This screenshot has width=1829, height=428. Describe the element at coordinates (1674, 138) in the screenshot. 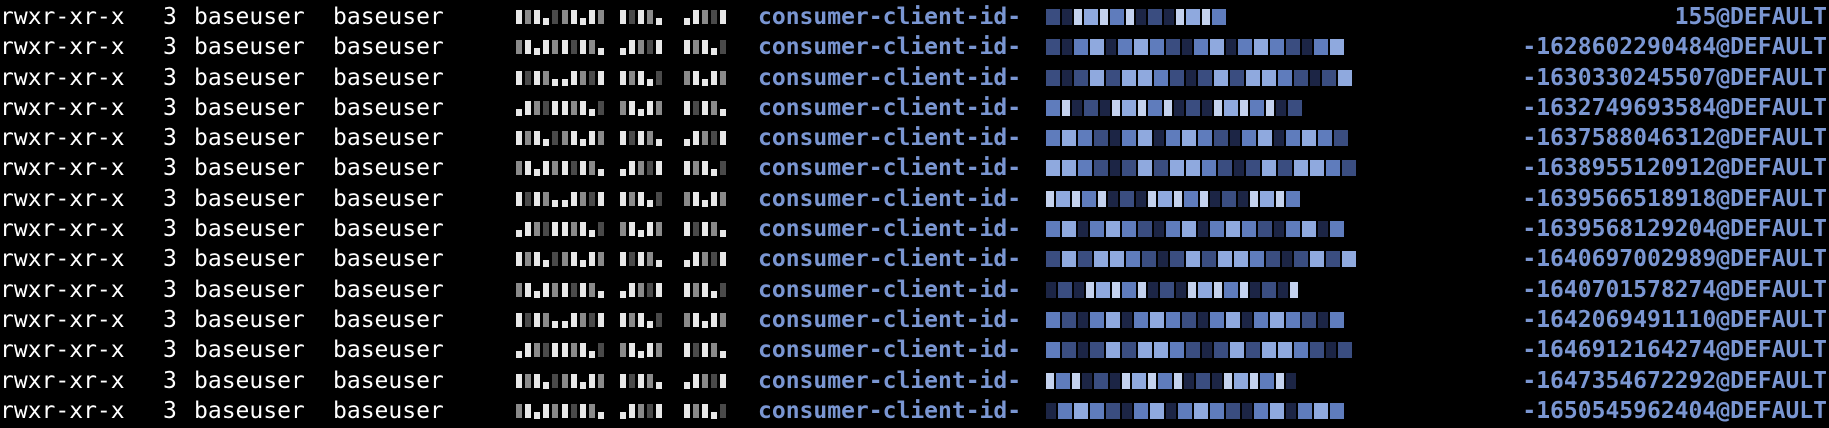

I see `directory-name-suffix: -1637588046312@DEFAULT` at that location.